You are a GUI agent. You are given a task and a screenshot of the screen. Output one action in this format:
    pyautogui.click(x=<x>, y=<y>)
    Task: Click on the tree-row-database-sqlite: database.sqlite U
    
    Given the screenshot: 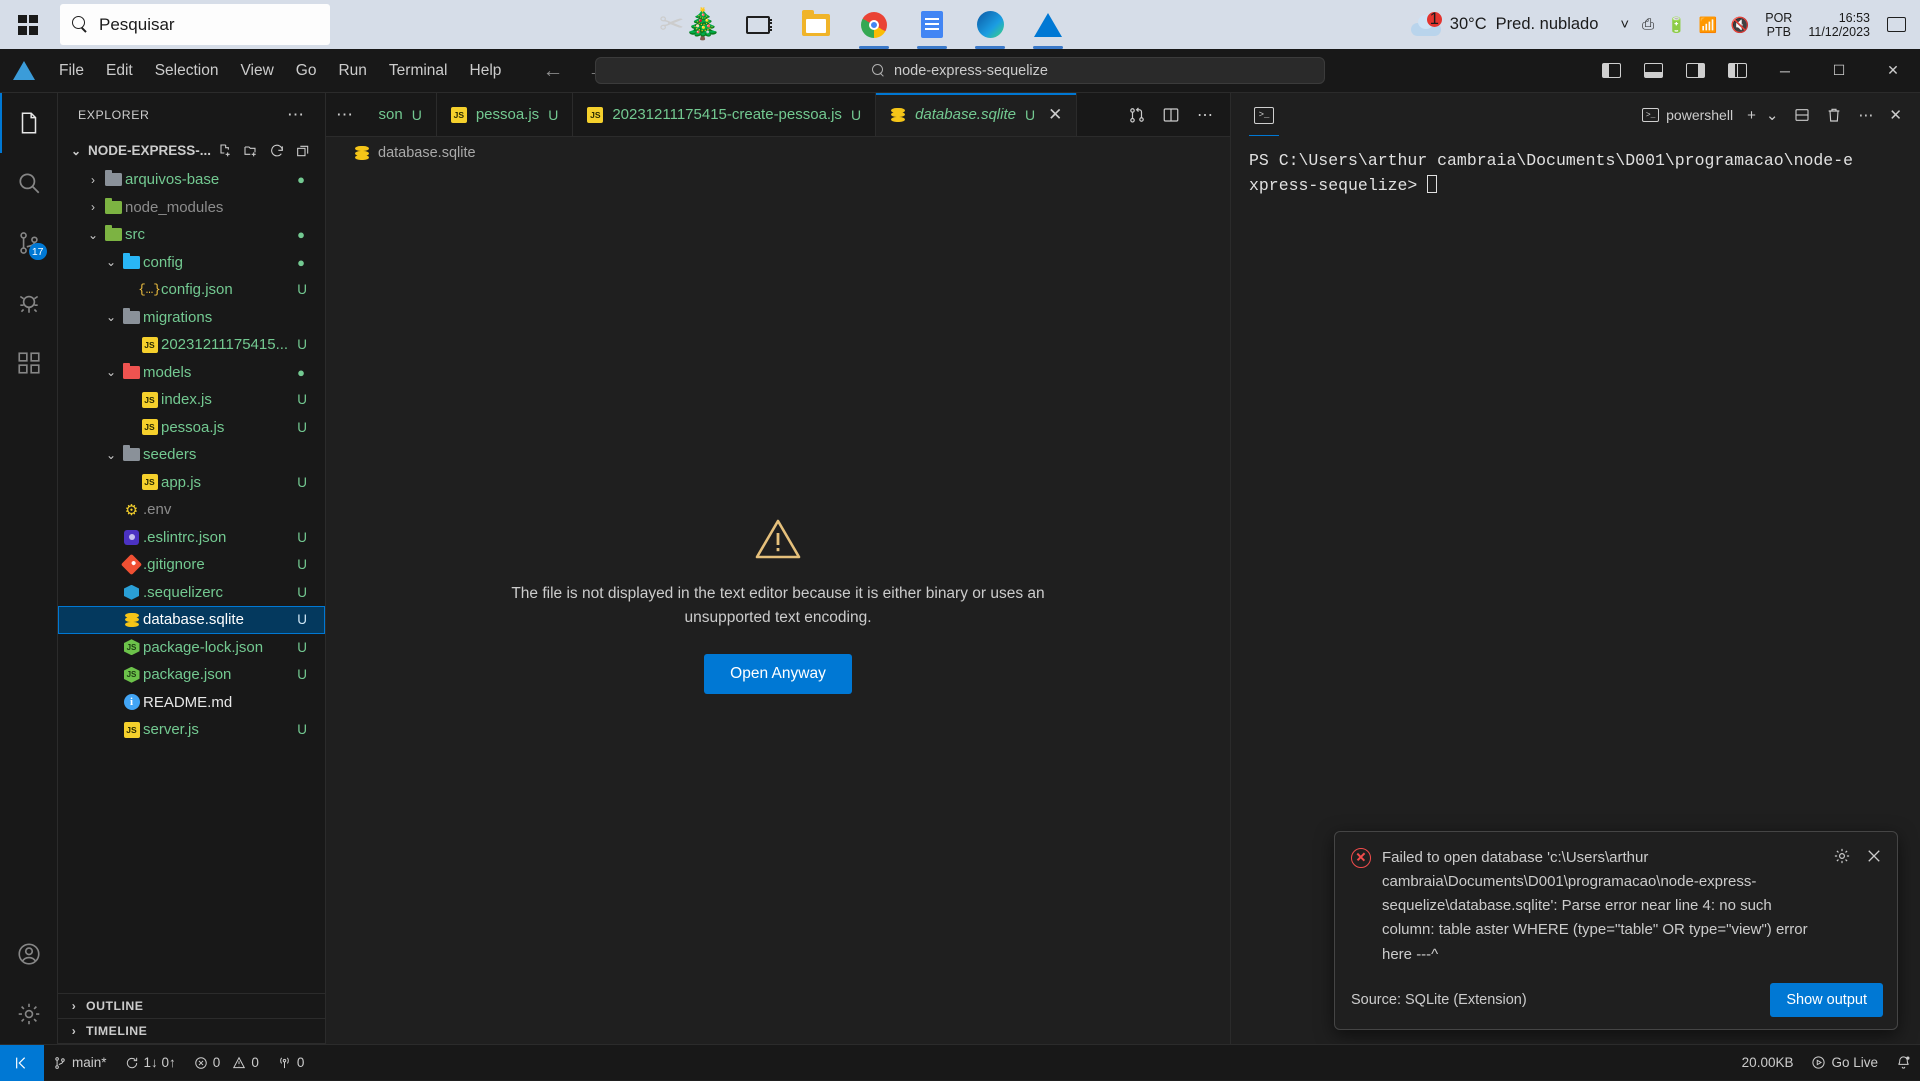 What is the action you would take?
    pyautogui.click(x=191, y=620)
    